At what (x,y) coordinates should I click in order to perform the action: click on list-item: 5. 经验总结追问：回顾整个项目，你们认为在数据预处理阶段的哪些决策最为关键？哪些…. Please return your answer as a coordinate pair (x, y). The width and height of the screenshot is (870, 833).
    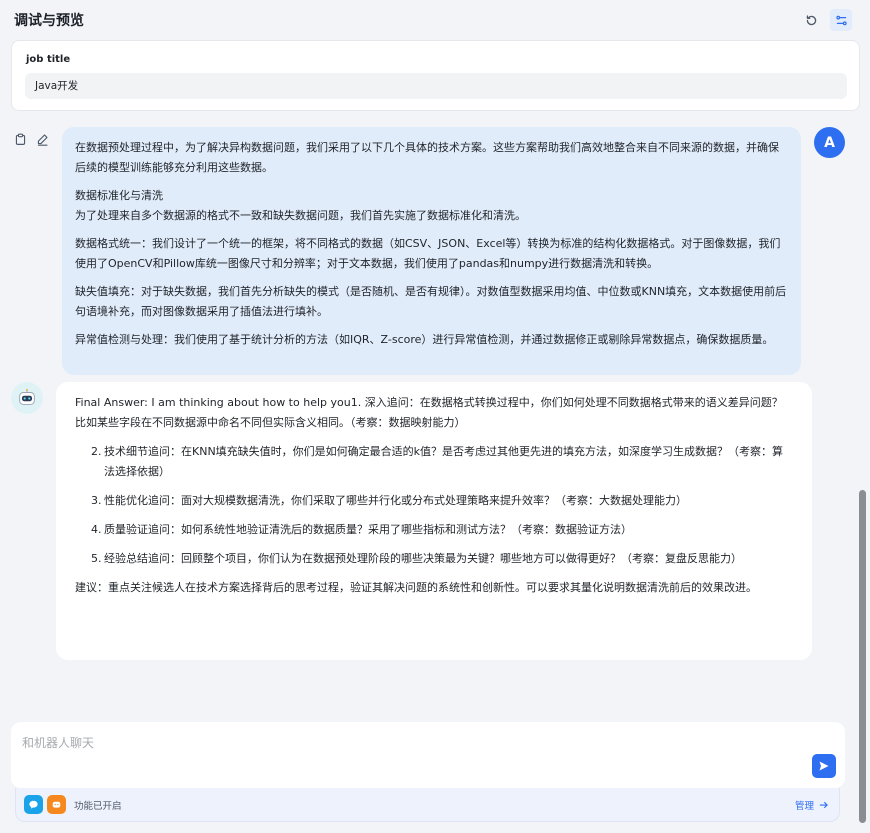
    Looking at the image, I should click on (416, 558).